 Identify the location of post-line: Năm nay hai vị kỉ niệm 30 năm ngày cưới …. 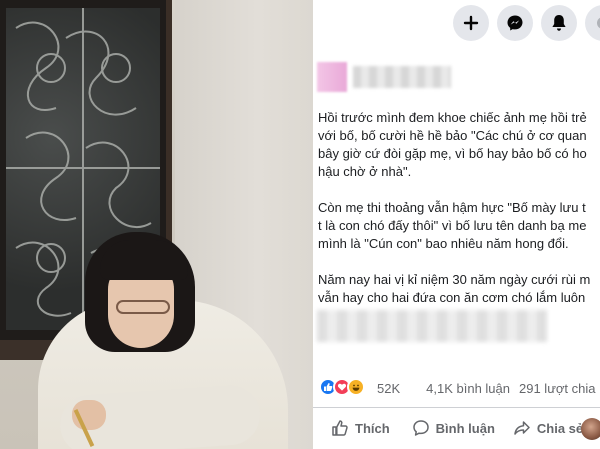
(454, 279).